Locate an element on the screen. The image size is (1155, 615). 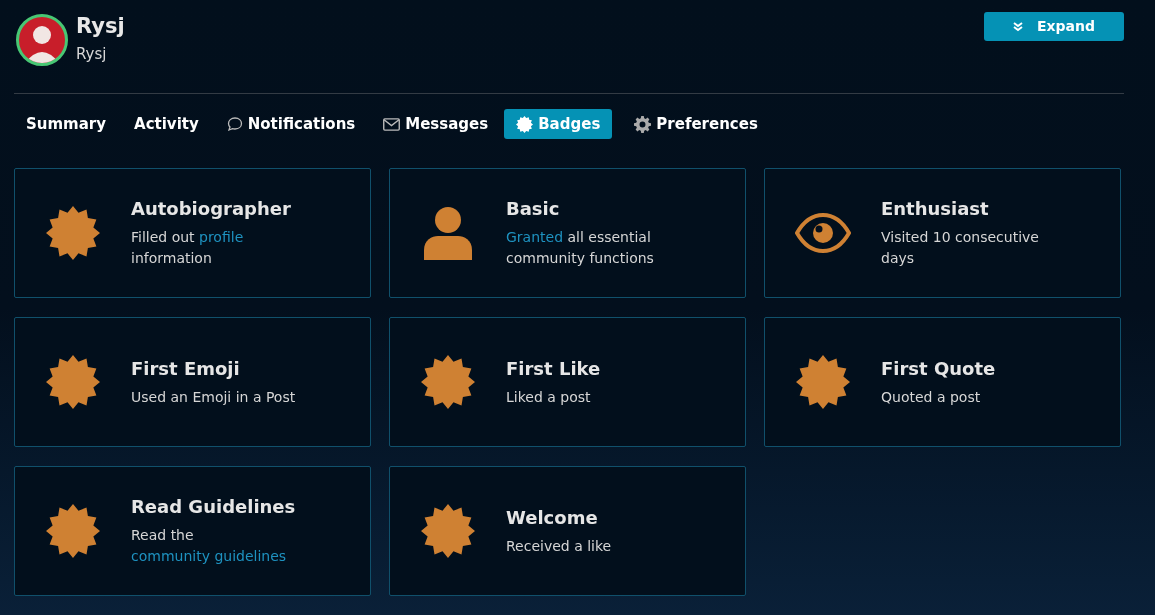
expand-button: Expand is located at coordinates (1054, 26).